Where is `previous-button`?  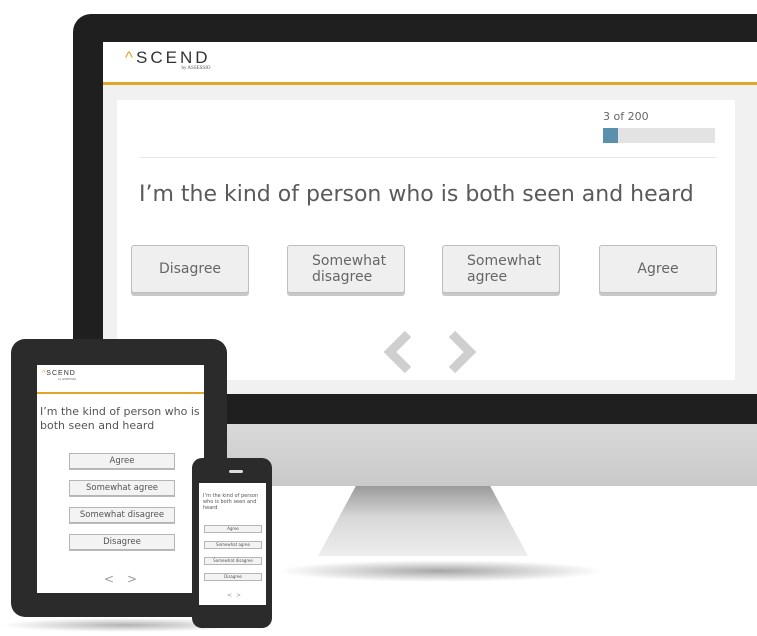
previous-button is located at coordinates (400, 352).